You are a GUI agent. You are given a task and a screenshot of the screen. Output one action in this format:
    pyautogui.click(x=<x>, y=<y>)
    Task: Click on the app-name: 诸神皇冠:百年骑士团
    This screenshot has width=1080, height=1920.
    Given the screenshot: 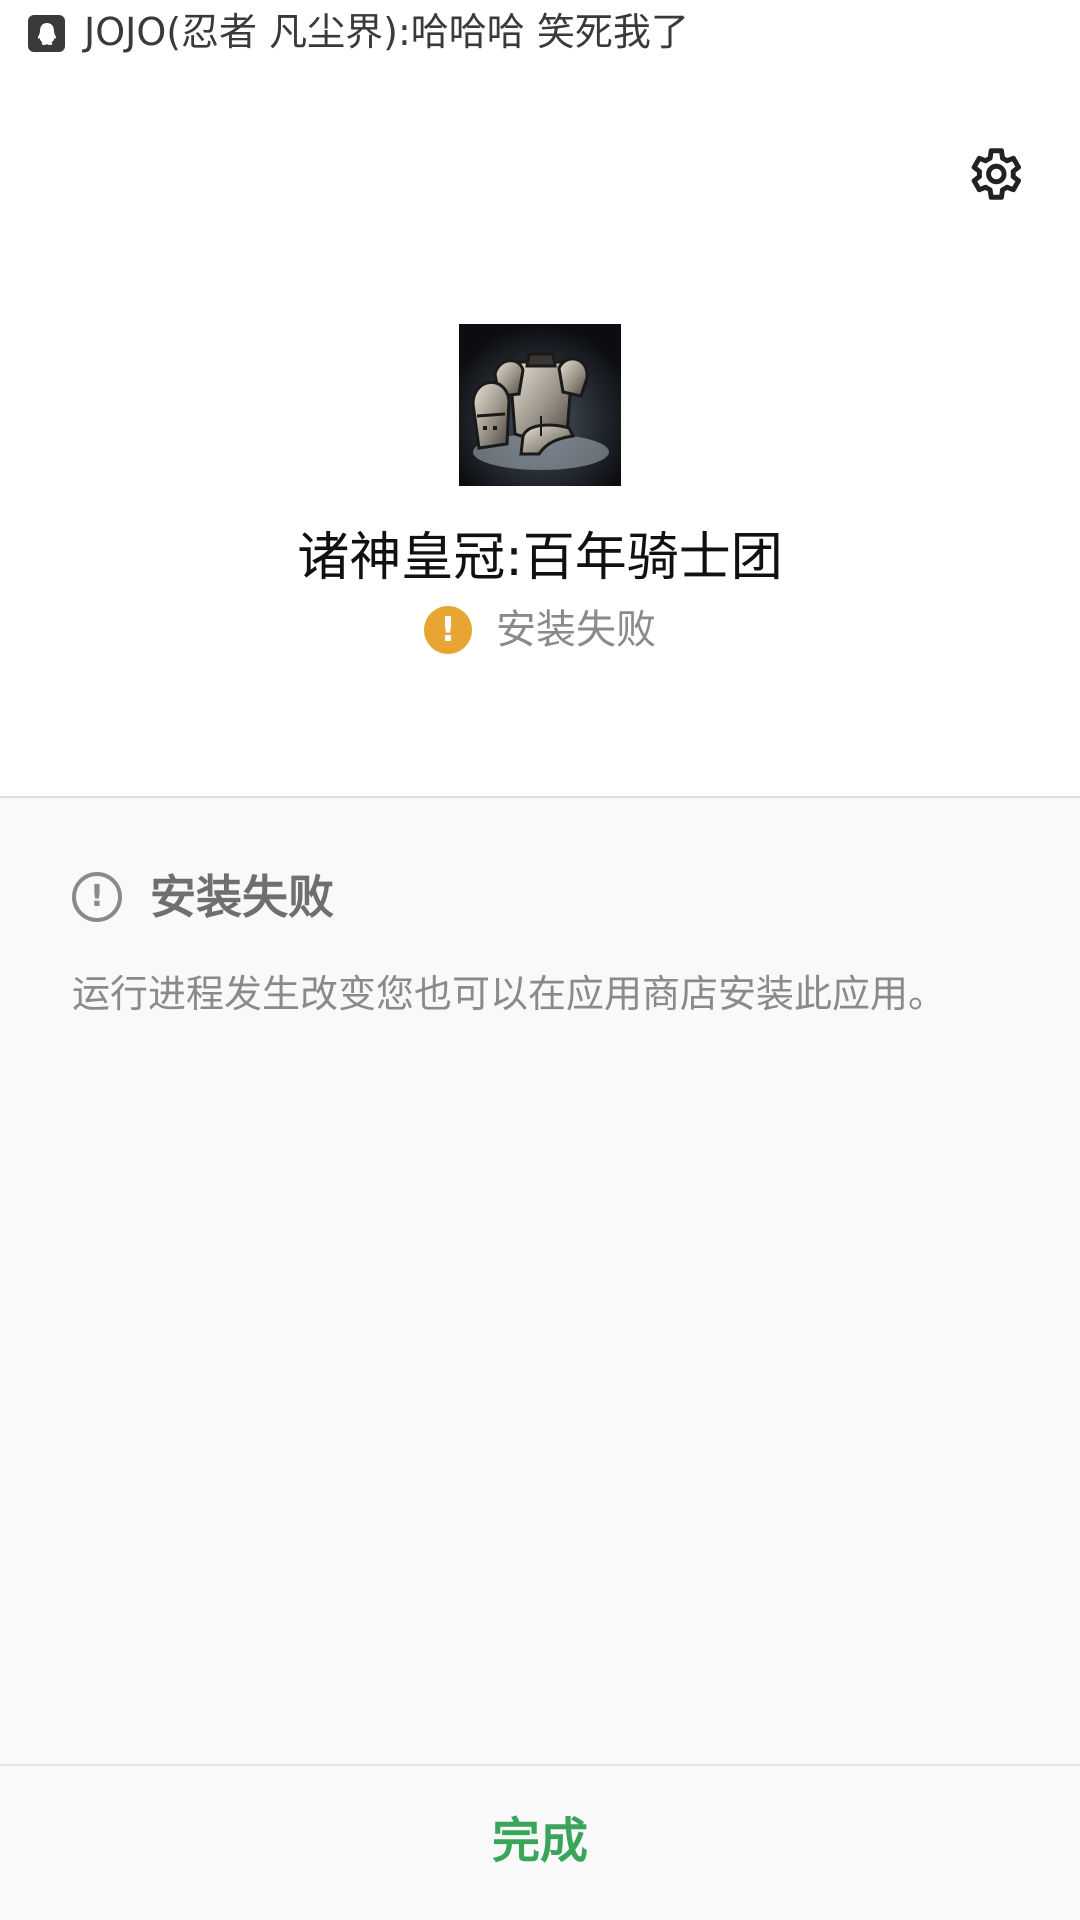 What is the action you would take?
    pyautogui.click(x=540, y=558)
    